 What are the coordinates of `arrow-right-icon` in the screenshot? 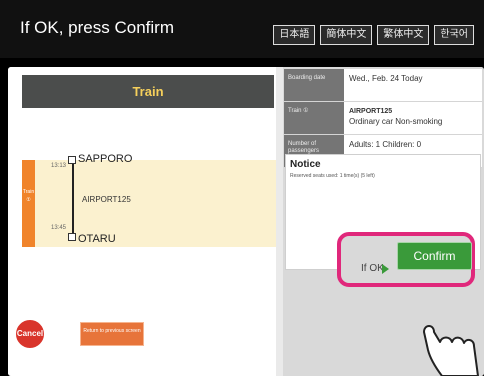 It's located at (385, 269).